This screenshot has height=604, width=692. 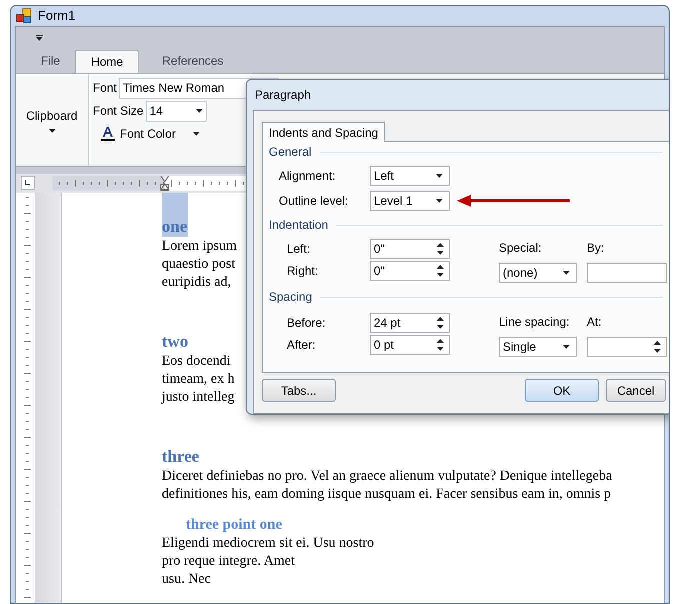 What do you see at coordinates (636, 390) in the screenshot?
I see `cancel-button: Cancel` at bounding box center [636, 390].